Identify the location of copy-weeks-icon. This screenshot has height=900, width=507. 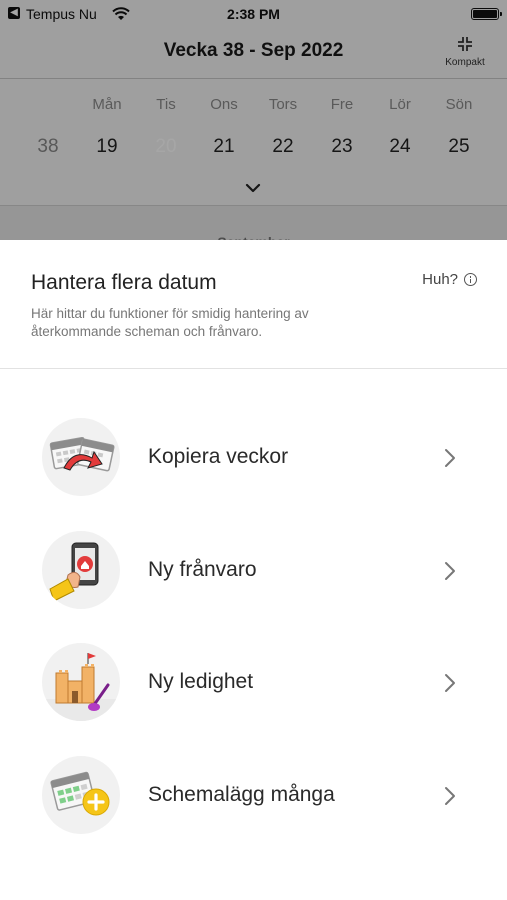
(81, 457).